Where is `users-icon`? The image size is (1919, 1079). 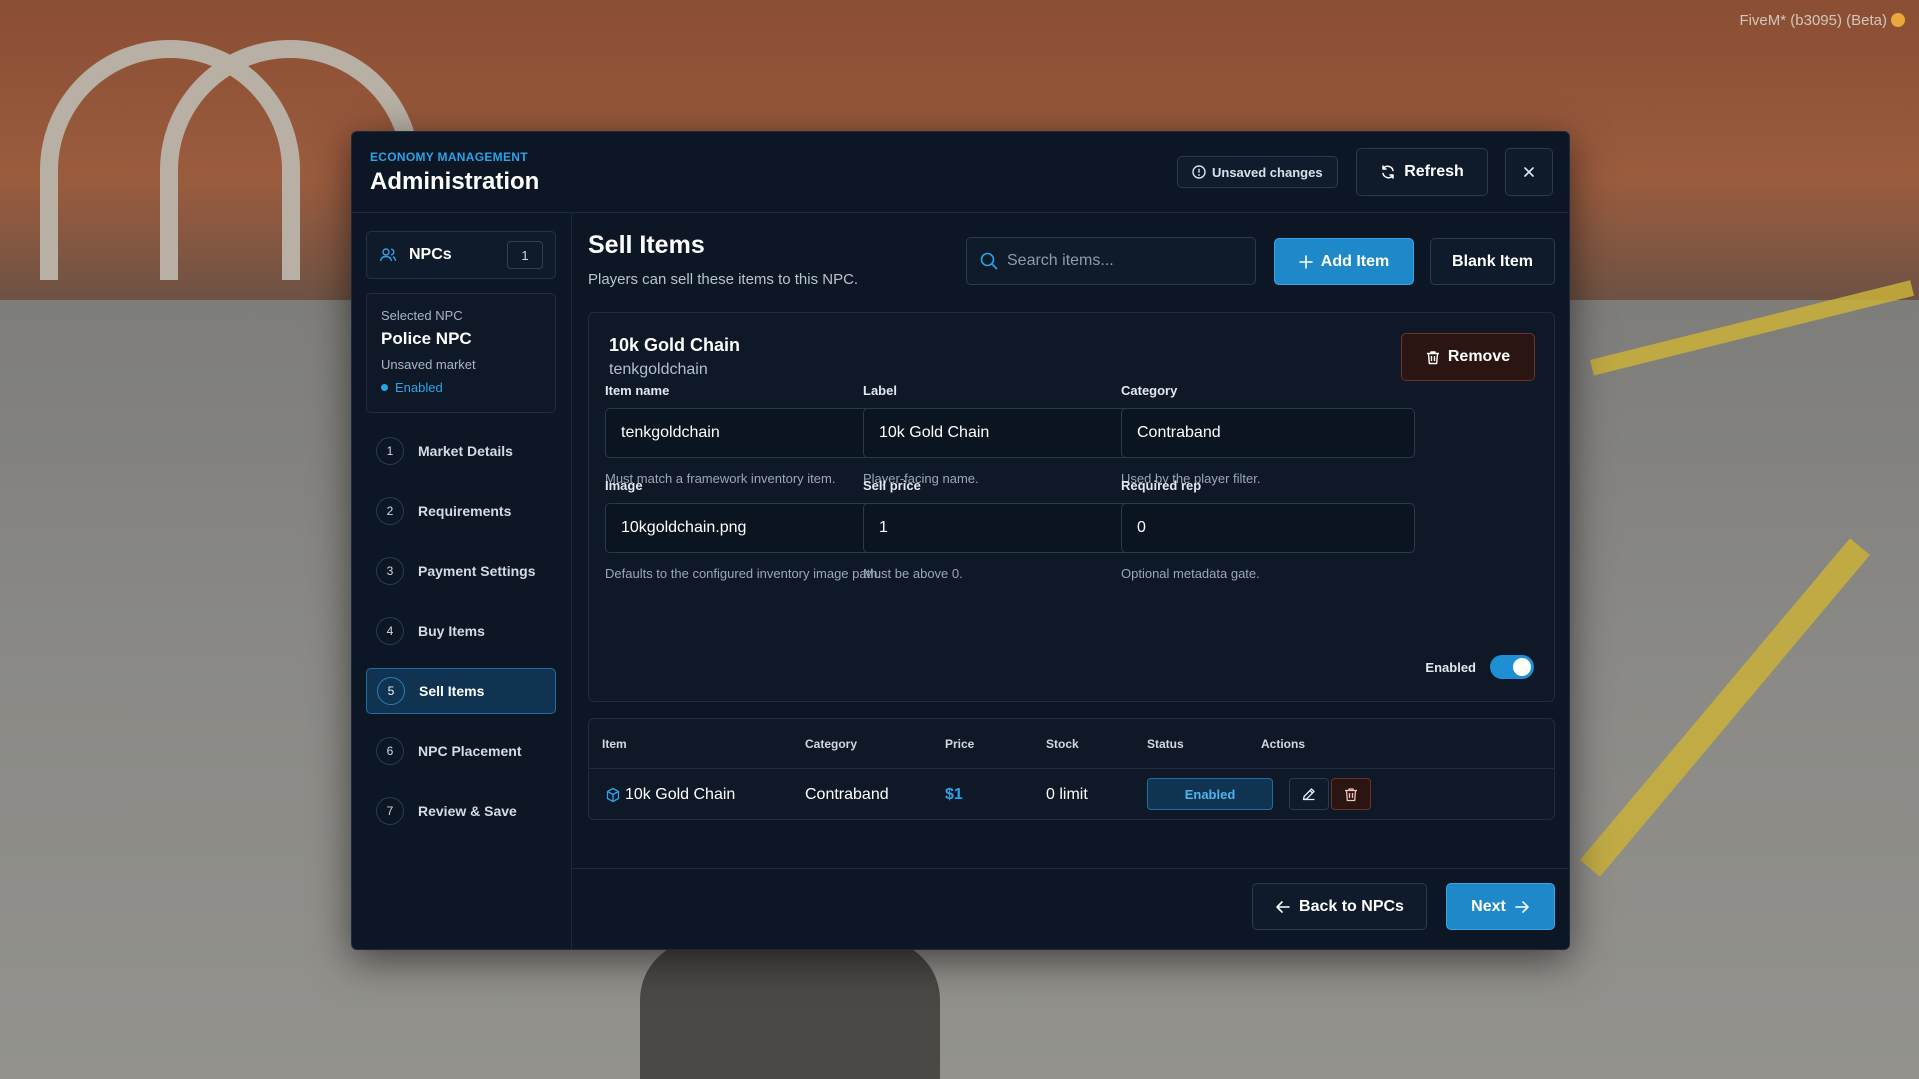 users-icon is located at coordinates (388, 255).